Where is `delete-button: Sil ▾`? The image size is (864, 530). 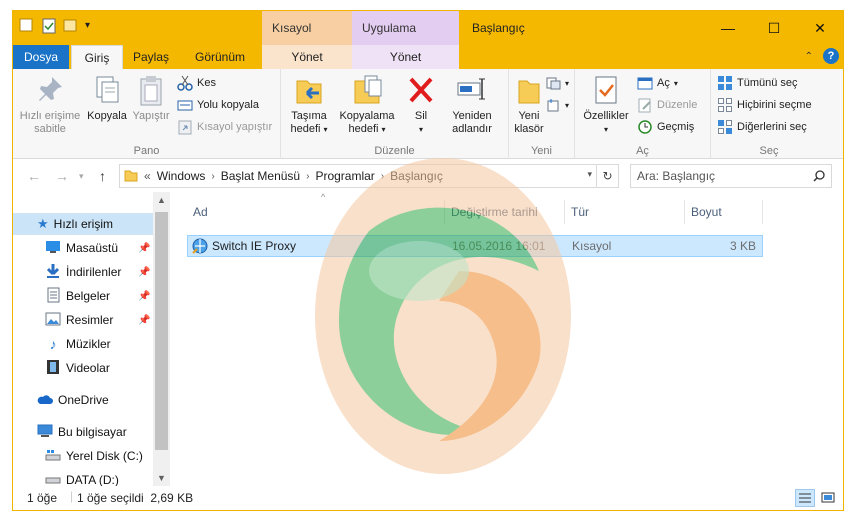 delete-button: Sil ▾ is located at coordinates (421, 104).